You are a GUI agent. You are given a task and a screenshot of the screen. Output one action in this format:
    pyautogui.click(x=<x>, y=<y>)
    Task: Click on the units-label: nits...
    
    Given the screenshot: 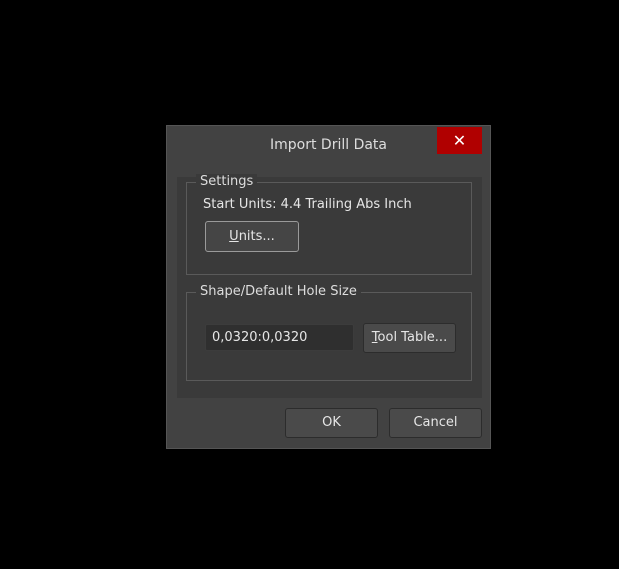 What is the action you would take?
    pyautogui.click(x=256, y=236)
    